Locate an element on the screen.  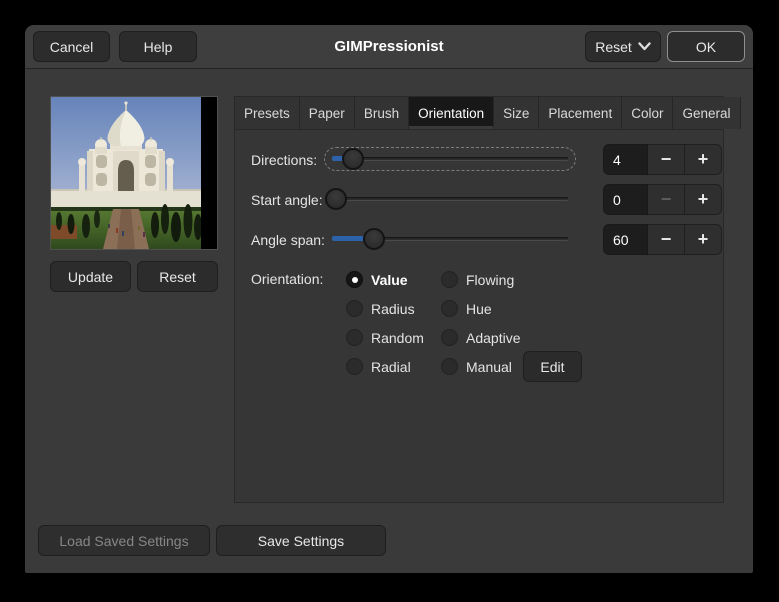
angle-span-row: Angle span: 60 − + is located at coordinates (479, 239).